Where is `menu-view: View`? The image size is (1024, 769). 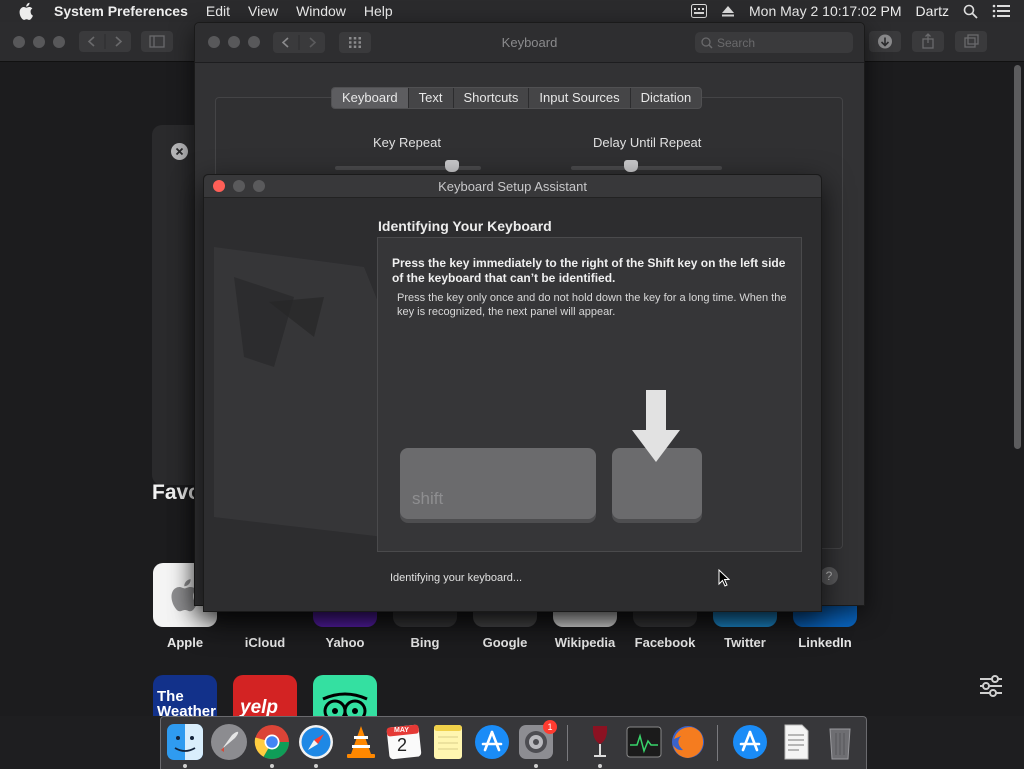 menu-view: View is located at coordinates (263, 11).